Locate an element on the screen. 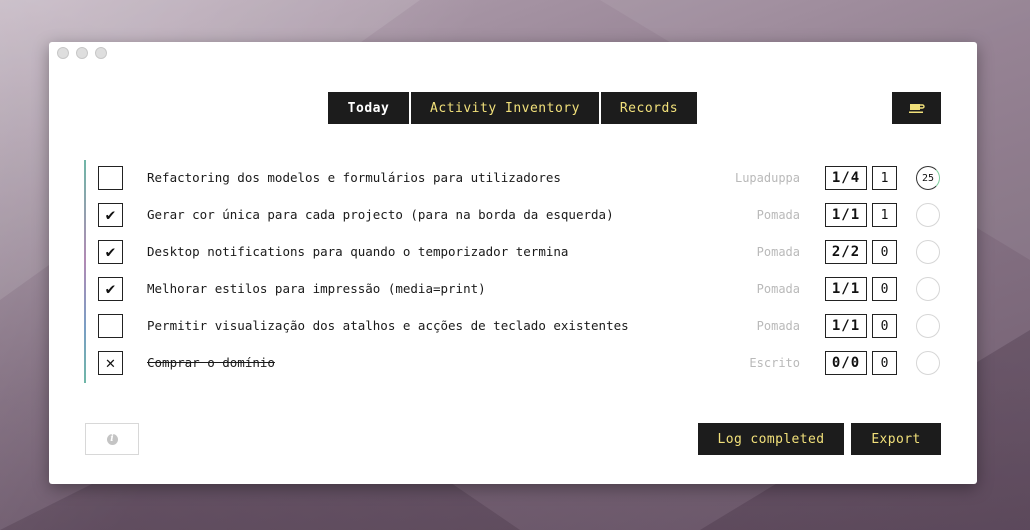 The image size is (1030, 530). task-project: Escrito is located at coordinates (774, 363).